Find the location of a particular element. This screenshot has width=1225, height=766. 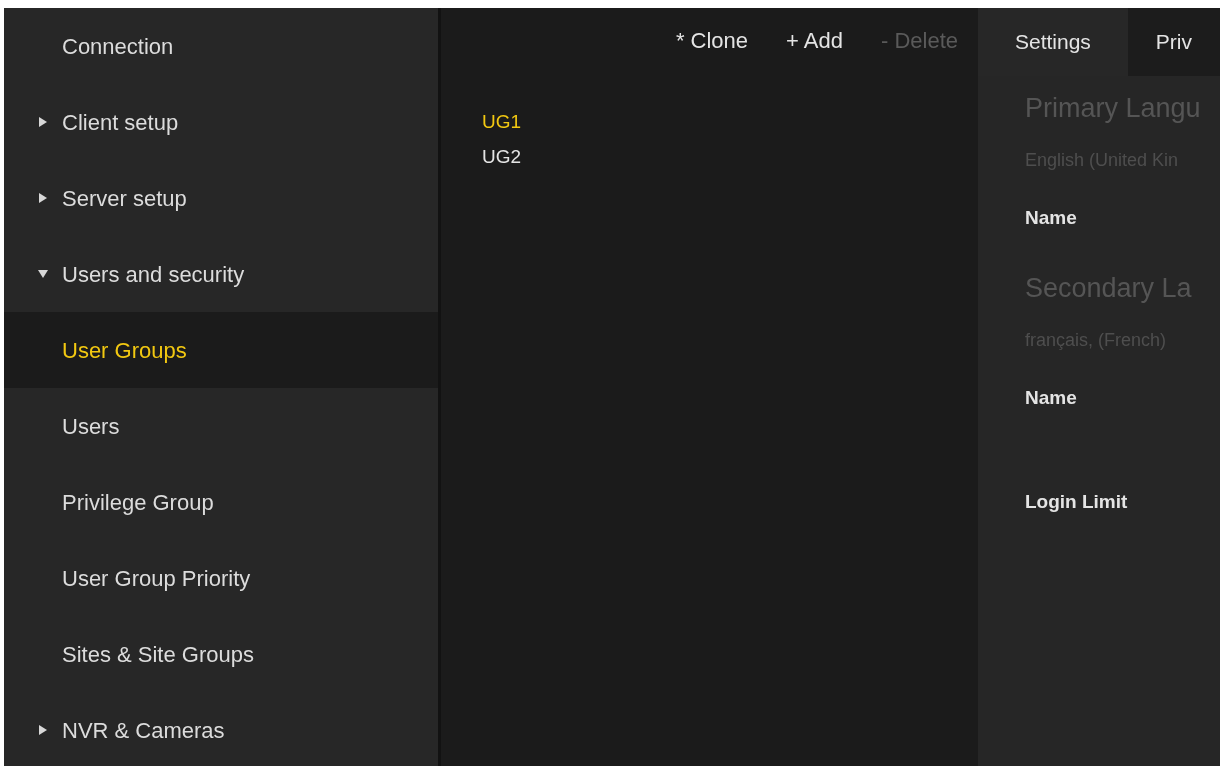

tab: Priv is located at coordinates (1173, 42).